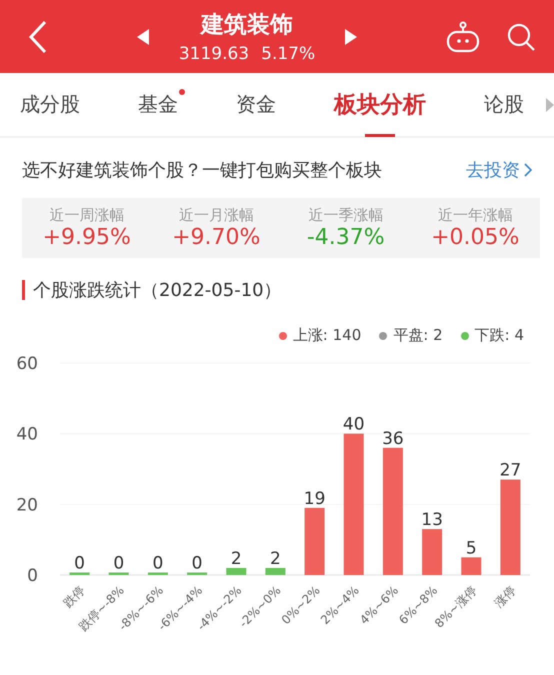  Describe the element at coordinates (475, 237) in the screenshot. I see `stat-value: +0.05%` at that location.